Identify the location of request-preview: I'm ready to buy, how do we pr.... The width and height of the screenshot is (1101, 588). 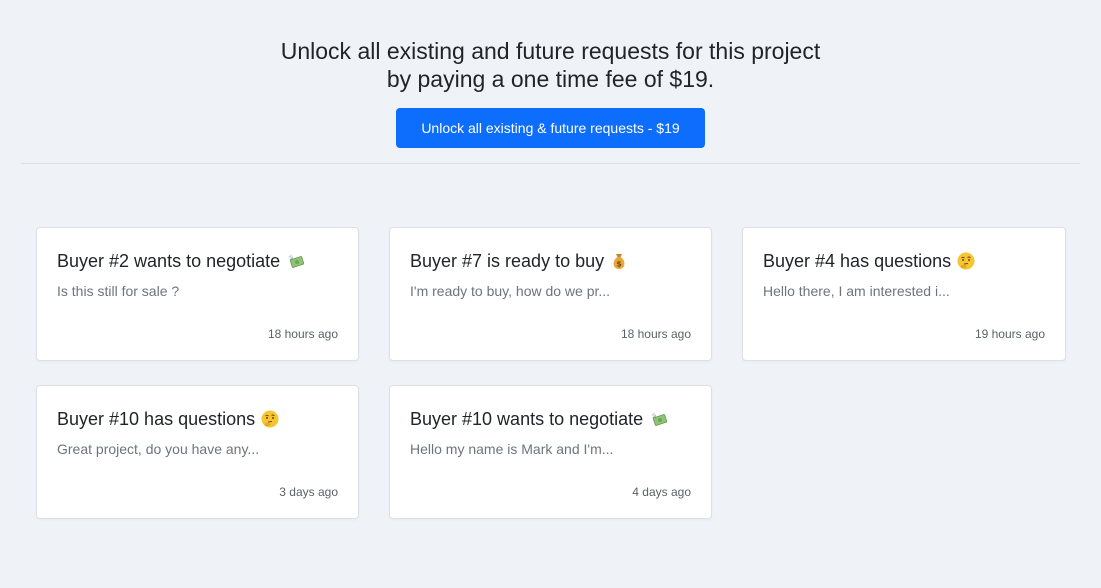
(510, 291).